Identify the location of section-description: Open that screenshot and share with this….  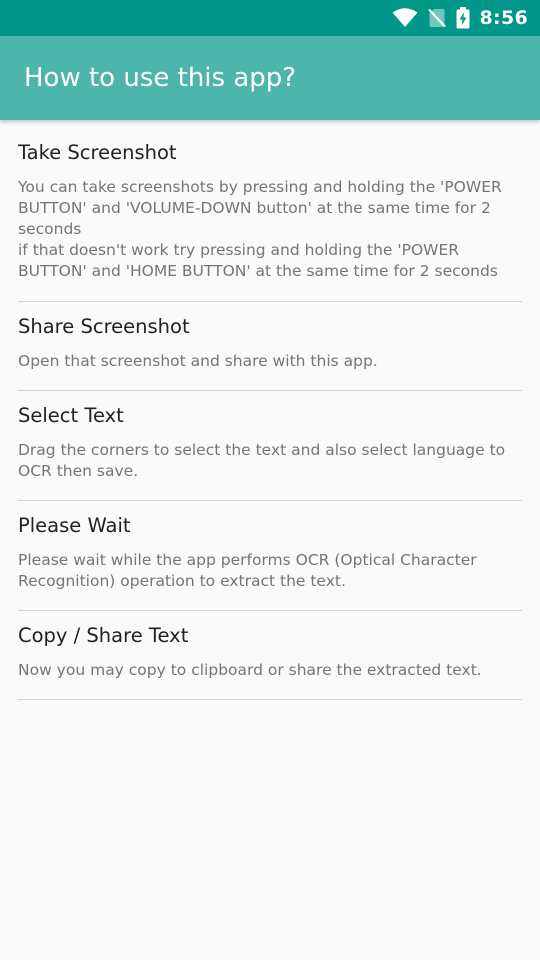
(198, 361).